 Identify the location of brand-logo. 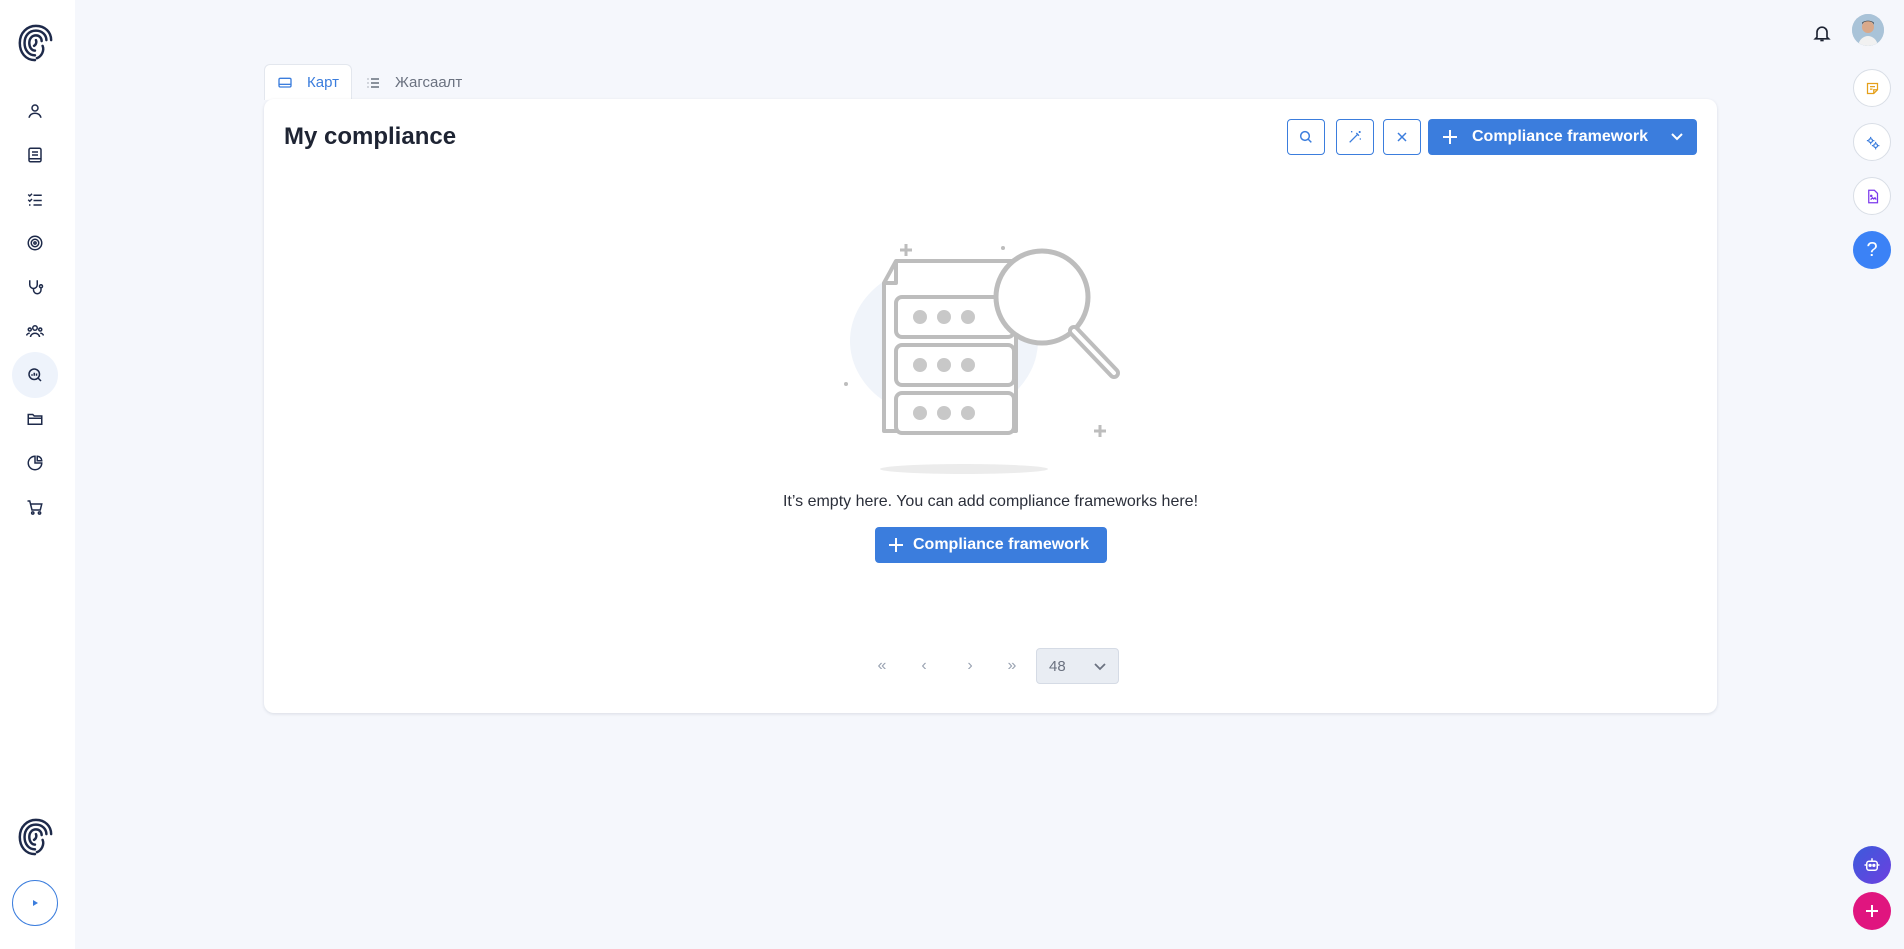
(35, 43).